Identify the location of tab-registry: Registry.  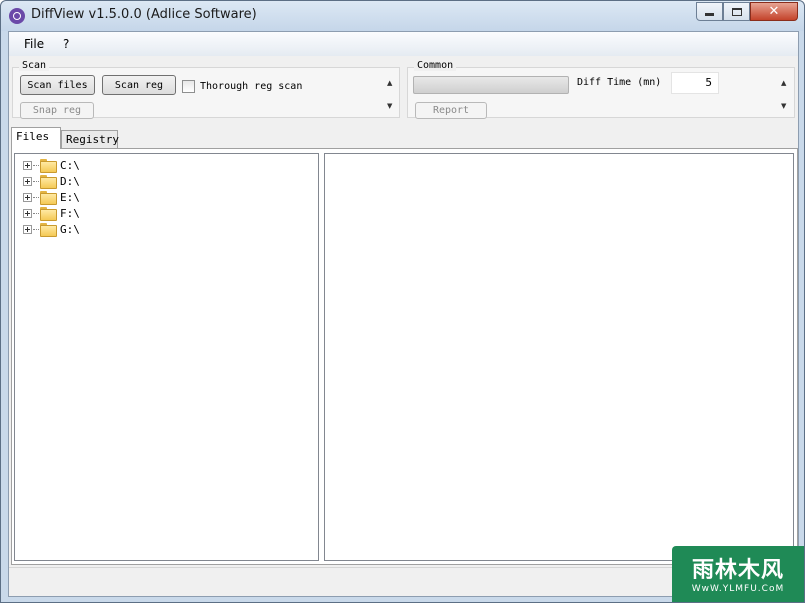
(90, 139).